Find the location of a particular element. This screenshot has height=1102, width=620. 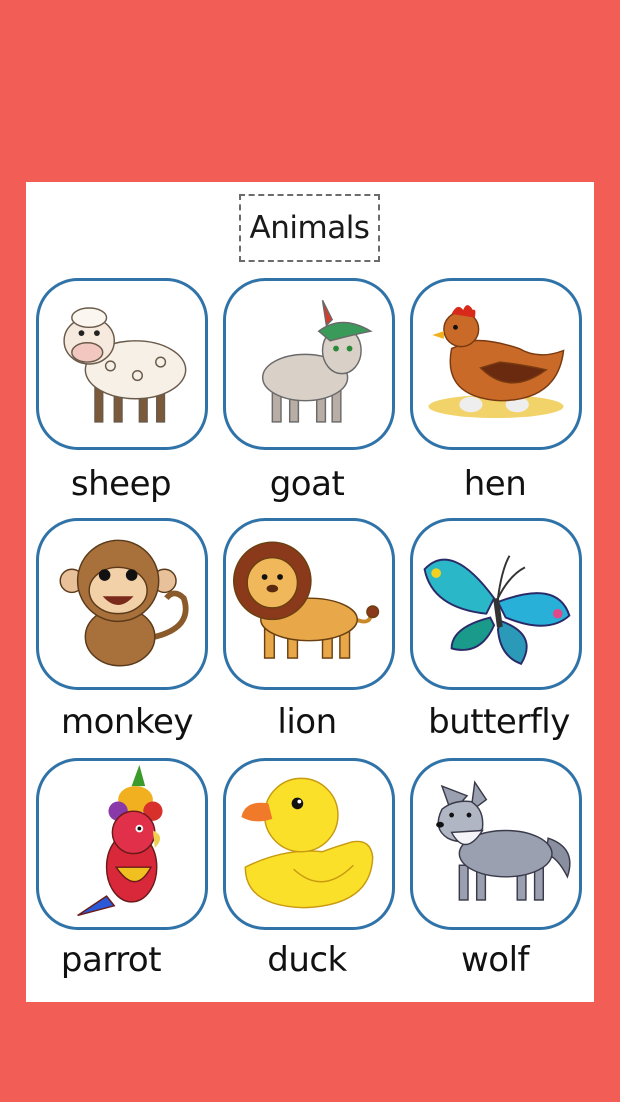

card-parrot is located at coordinates (122, 844).